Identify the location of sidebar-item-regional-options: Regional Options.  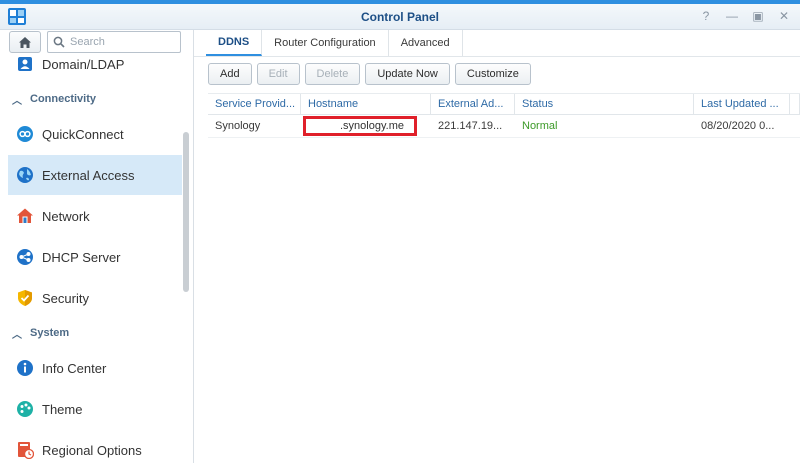
(95, 446).